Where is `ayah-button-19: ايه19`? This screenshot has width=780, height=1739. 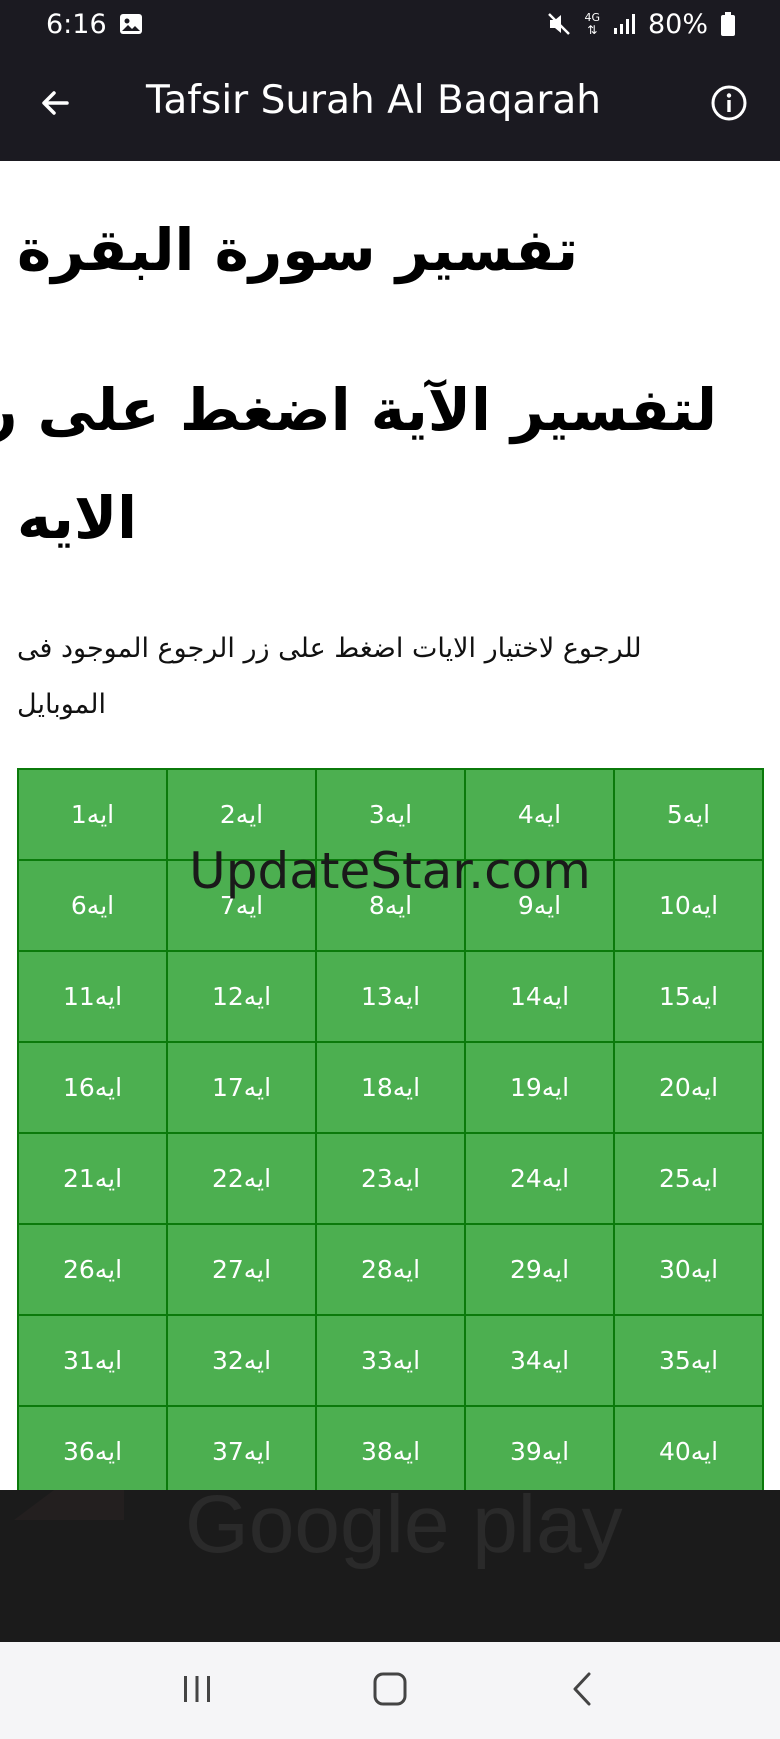
ayah-button-19: ايه19 is located at coordinates (540, 1088).